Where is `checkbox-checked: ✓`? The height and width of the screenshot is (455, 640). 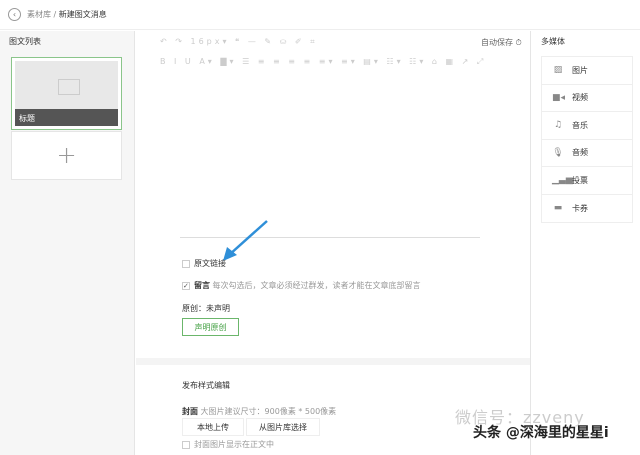
checkbox-checked: ✓ is located at coordinates (186, 285).